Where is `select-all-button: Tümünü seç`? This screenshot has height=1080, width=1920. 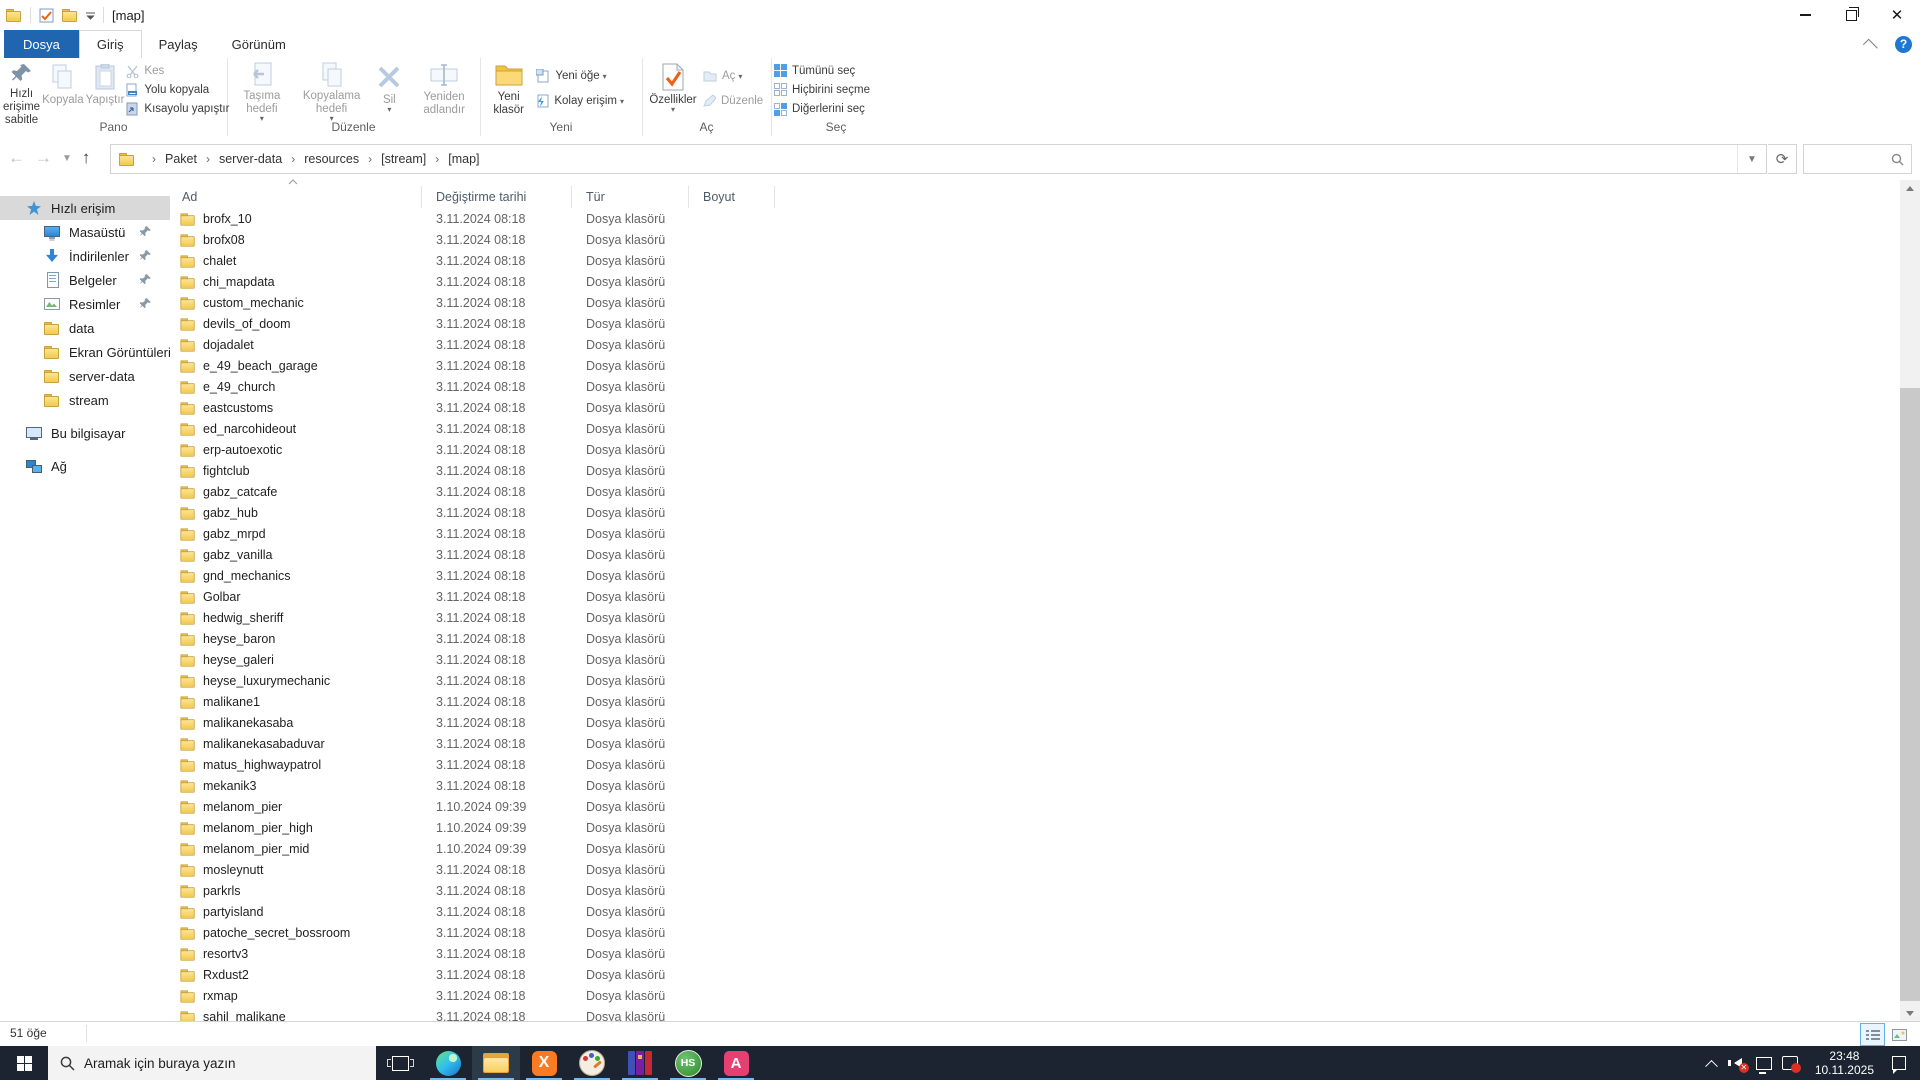
select-all-button: Tümünü seç is located at coordinates (836, 70).